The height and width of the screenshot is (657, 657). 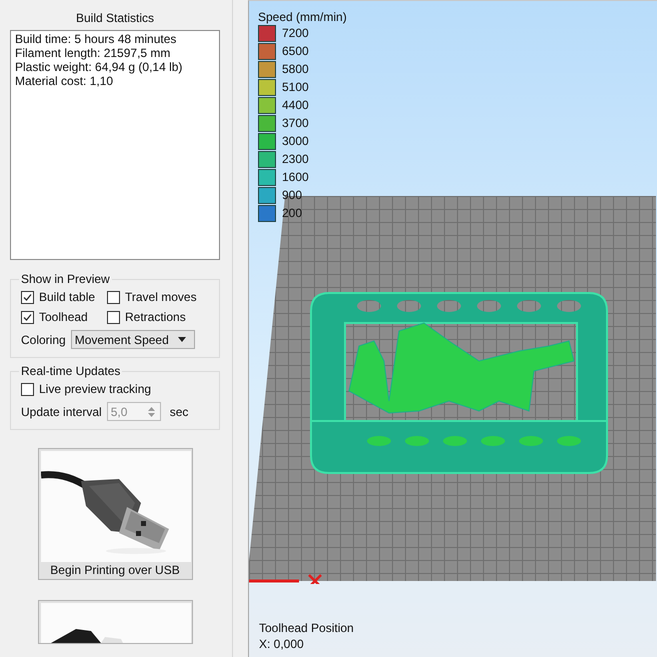 I want to click on statistic-line: Filament length: 21597,5 mm, so click(x=93, y=53).